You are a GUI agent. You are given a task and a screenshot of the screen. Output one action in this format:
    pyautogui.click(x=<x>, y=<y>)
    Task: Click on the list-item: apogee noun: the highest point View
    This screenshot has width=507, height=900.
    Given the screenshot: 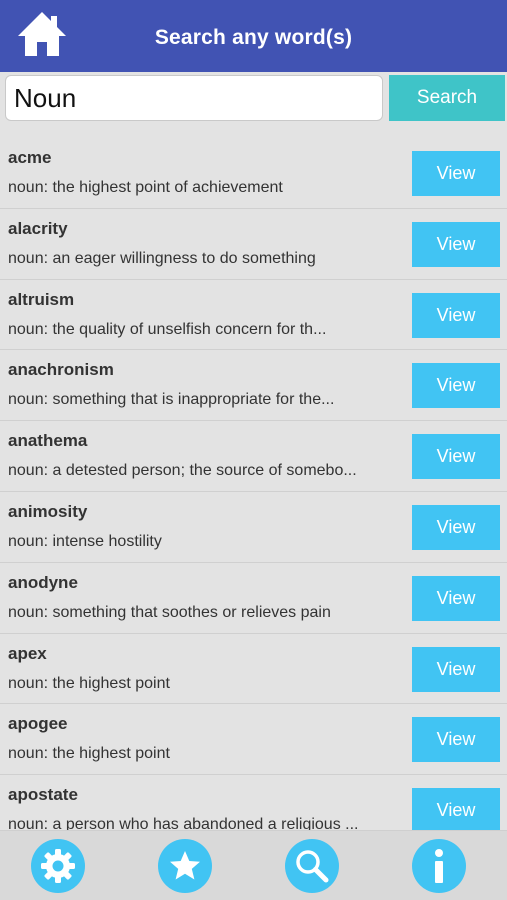 What is the action you would take?
    pyautogui.click(x=253, y=740)
    